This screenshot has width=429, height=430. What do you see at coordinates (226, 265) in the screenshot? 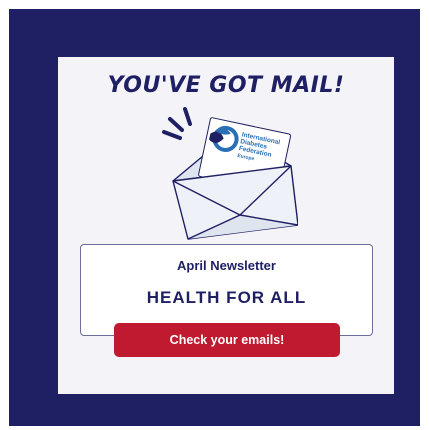
I see `newsletter-label: April Newsletter` at bounding box center [226, 265].